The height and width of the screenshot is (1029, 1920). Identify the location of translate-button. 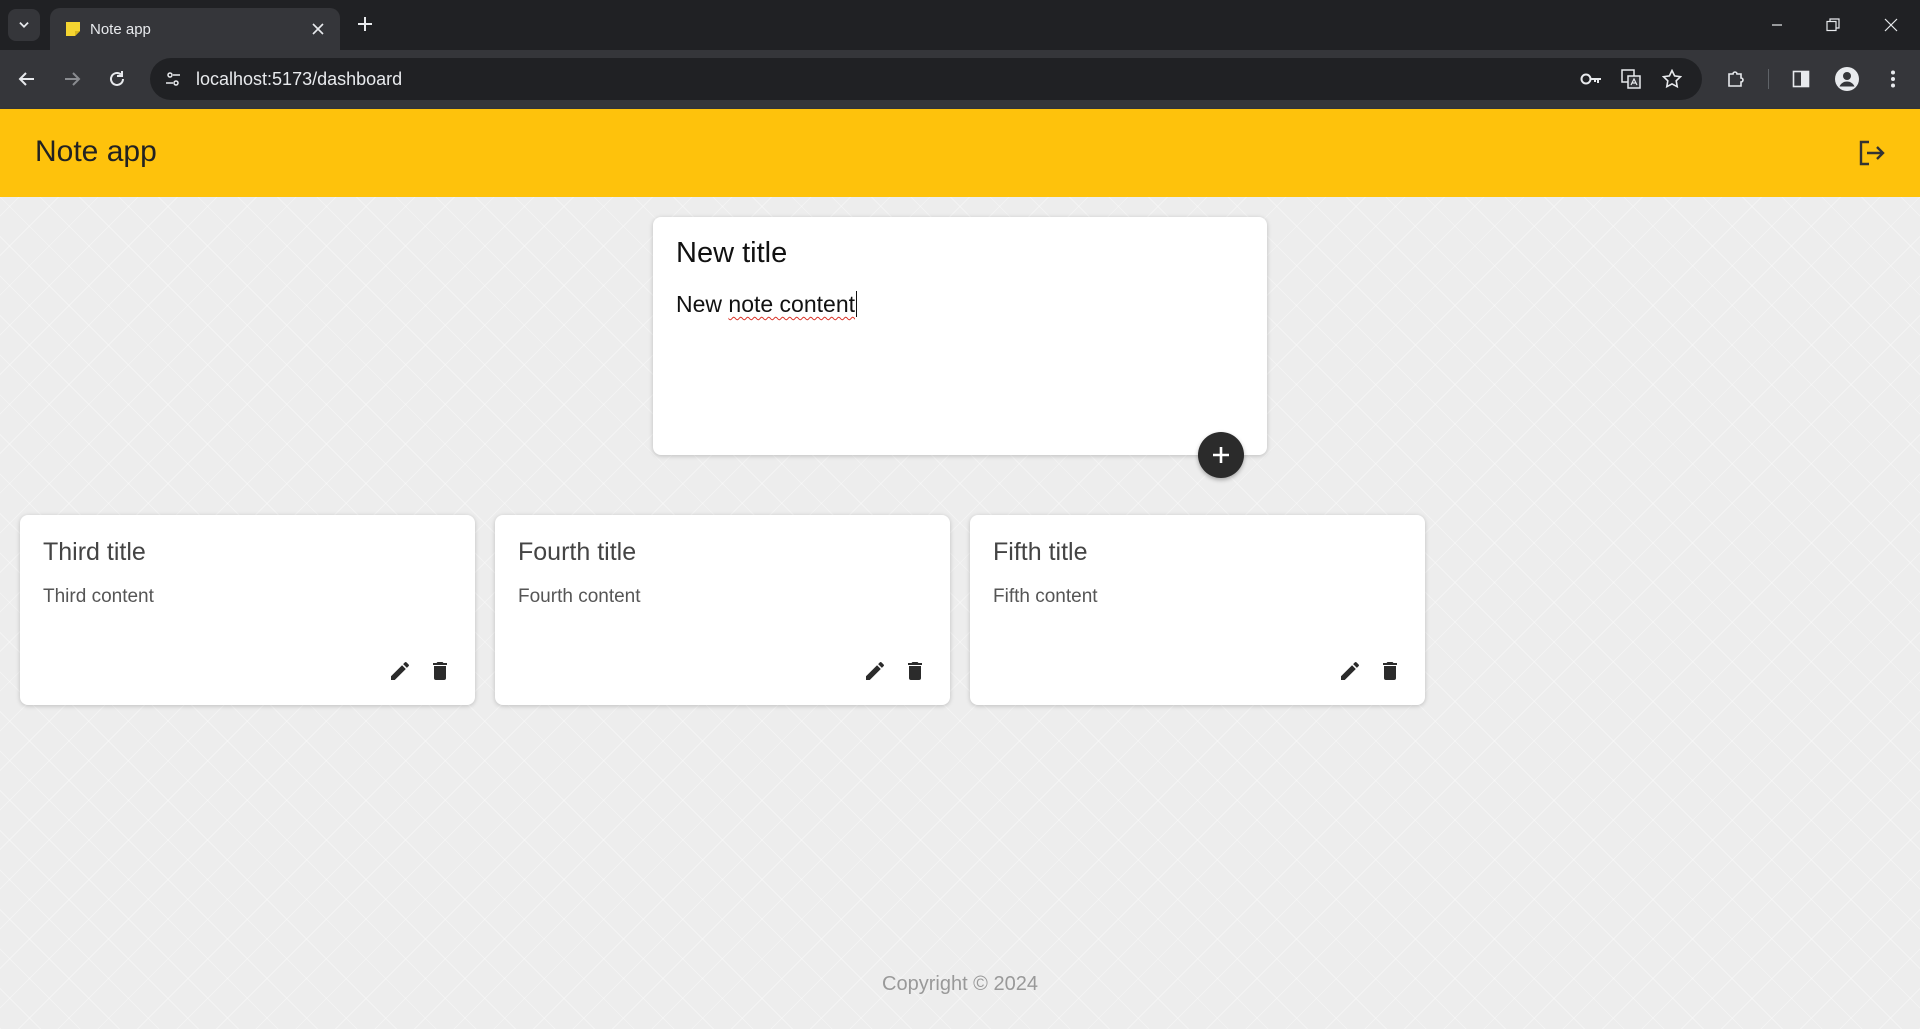
(1631, 79).